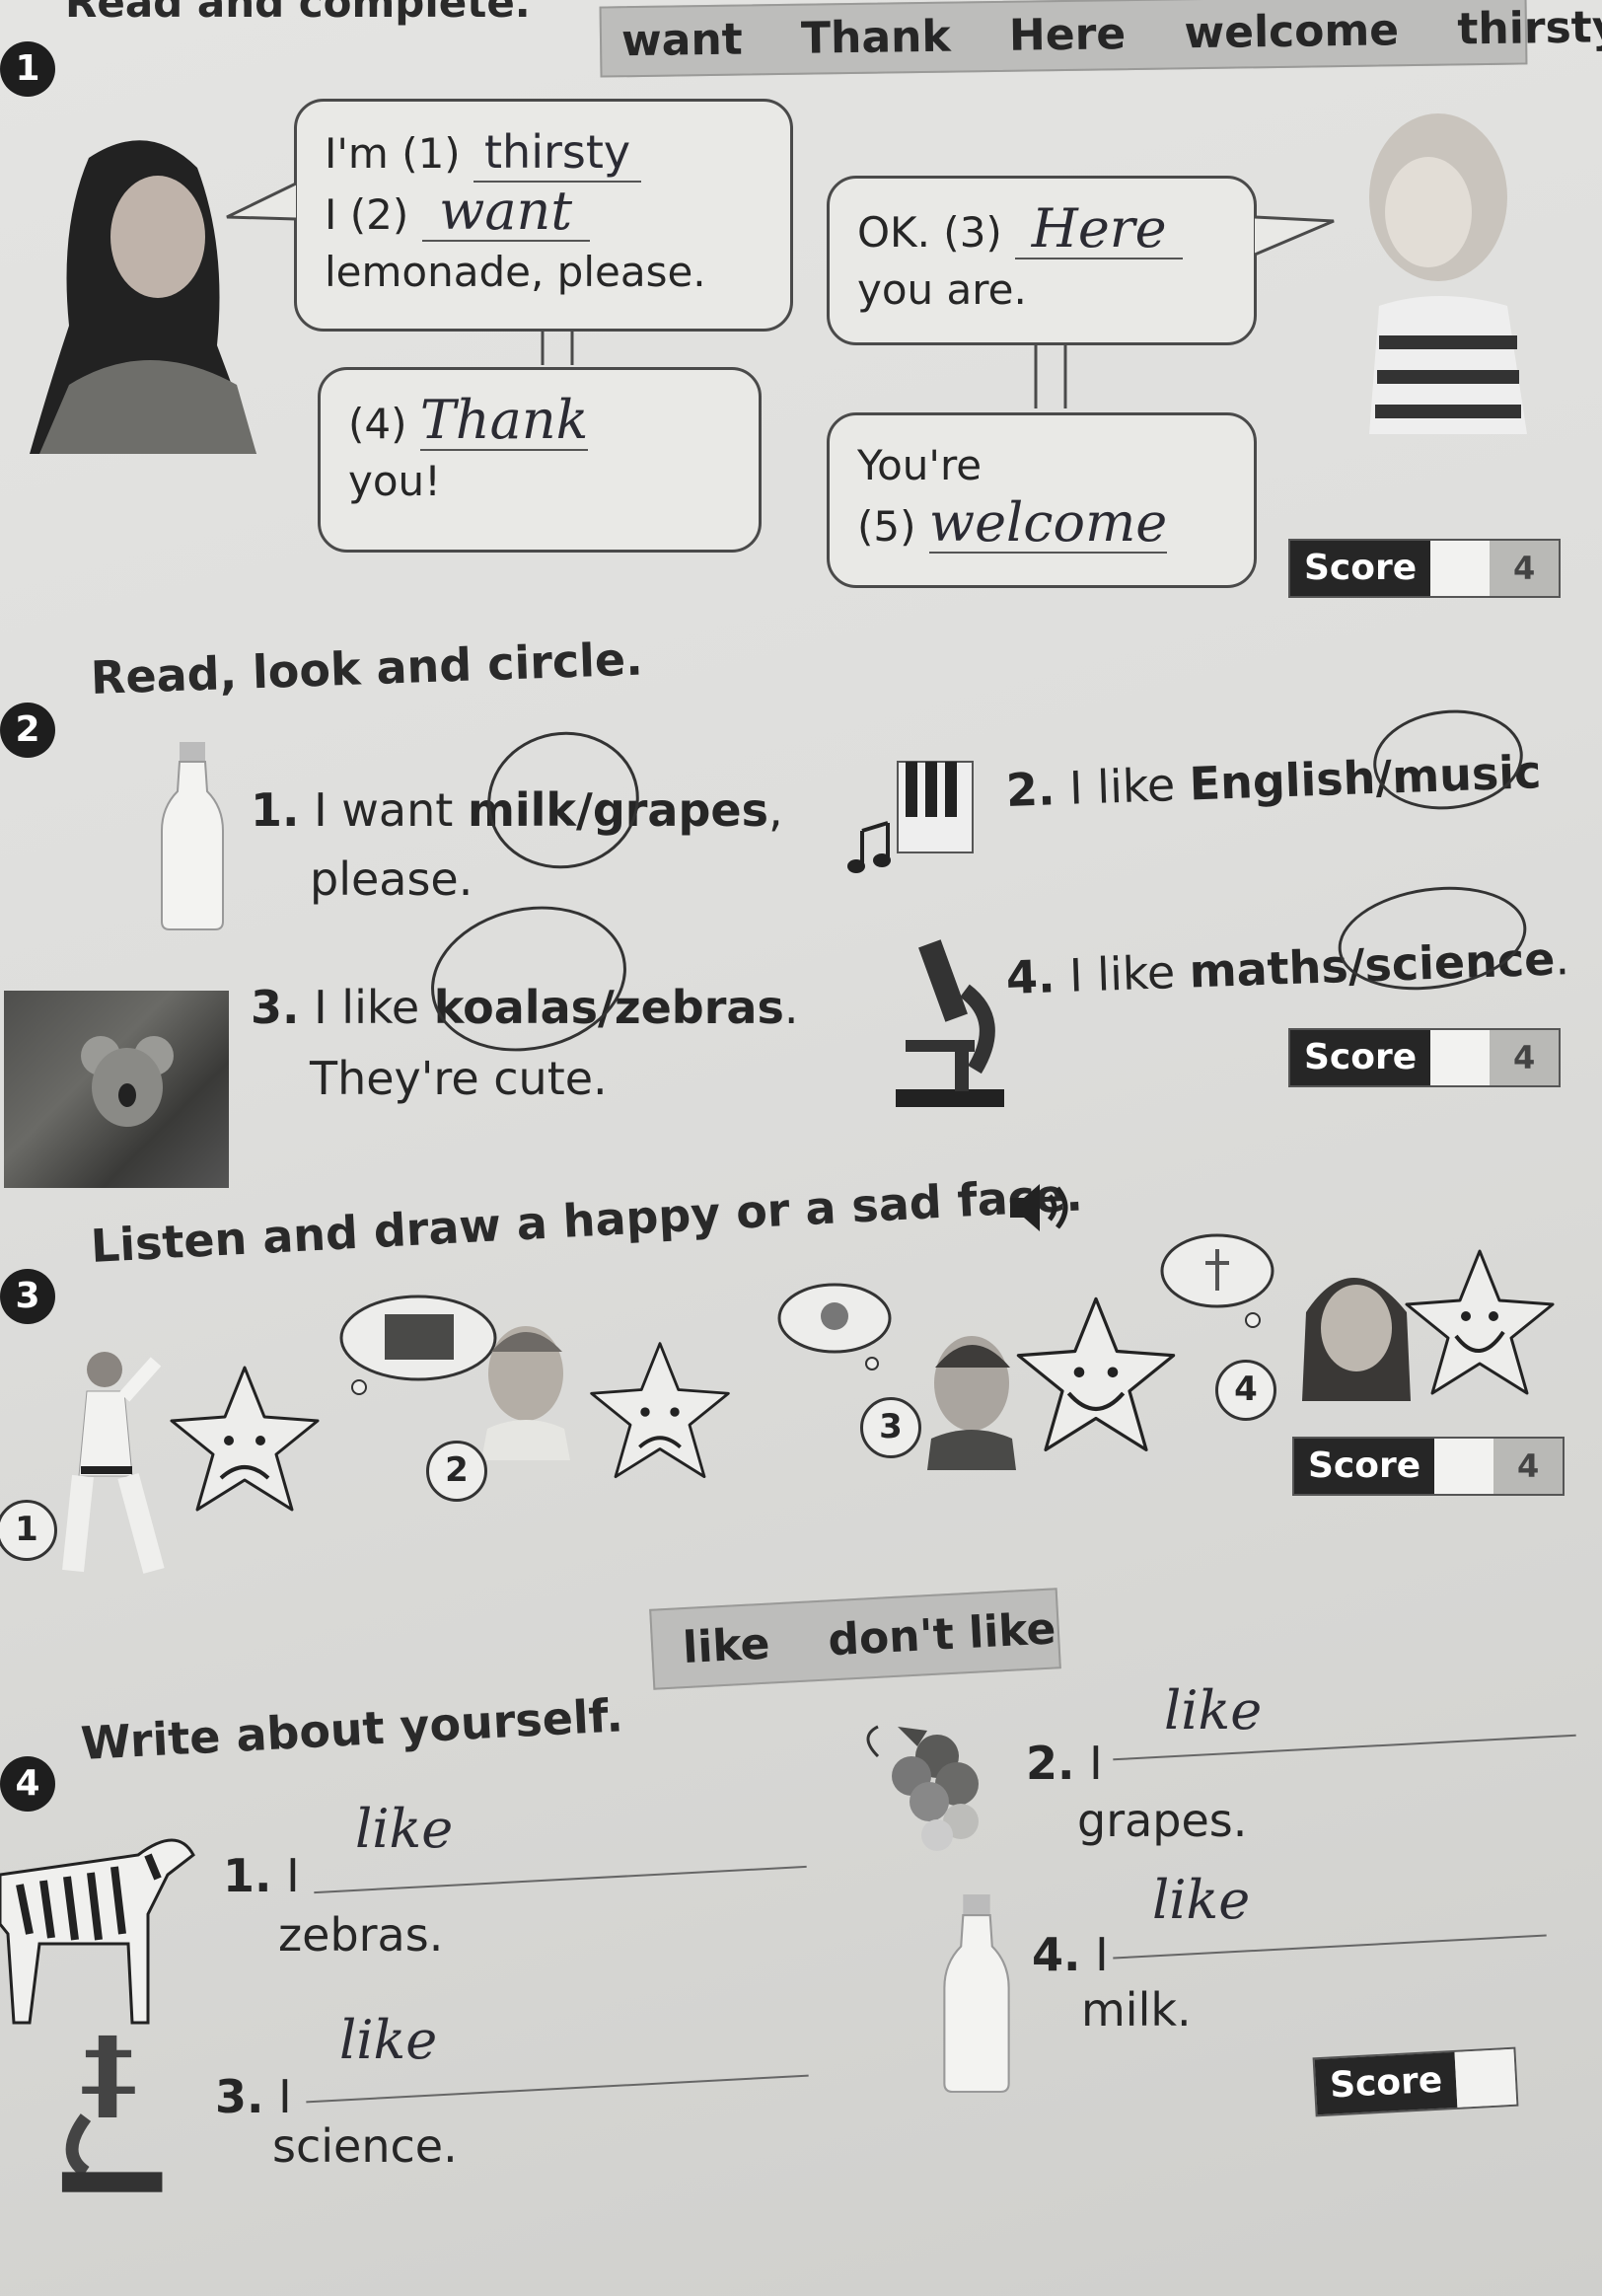  Describe the element at coordinates (1099, 229) in the screenshot. I see `answer-here: Here` at that location.